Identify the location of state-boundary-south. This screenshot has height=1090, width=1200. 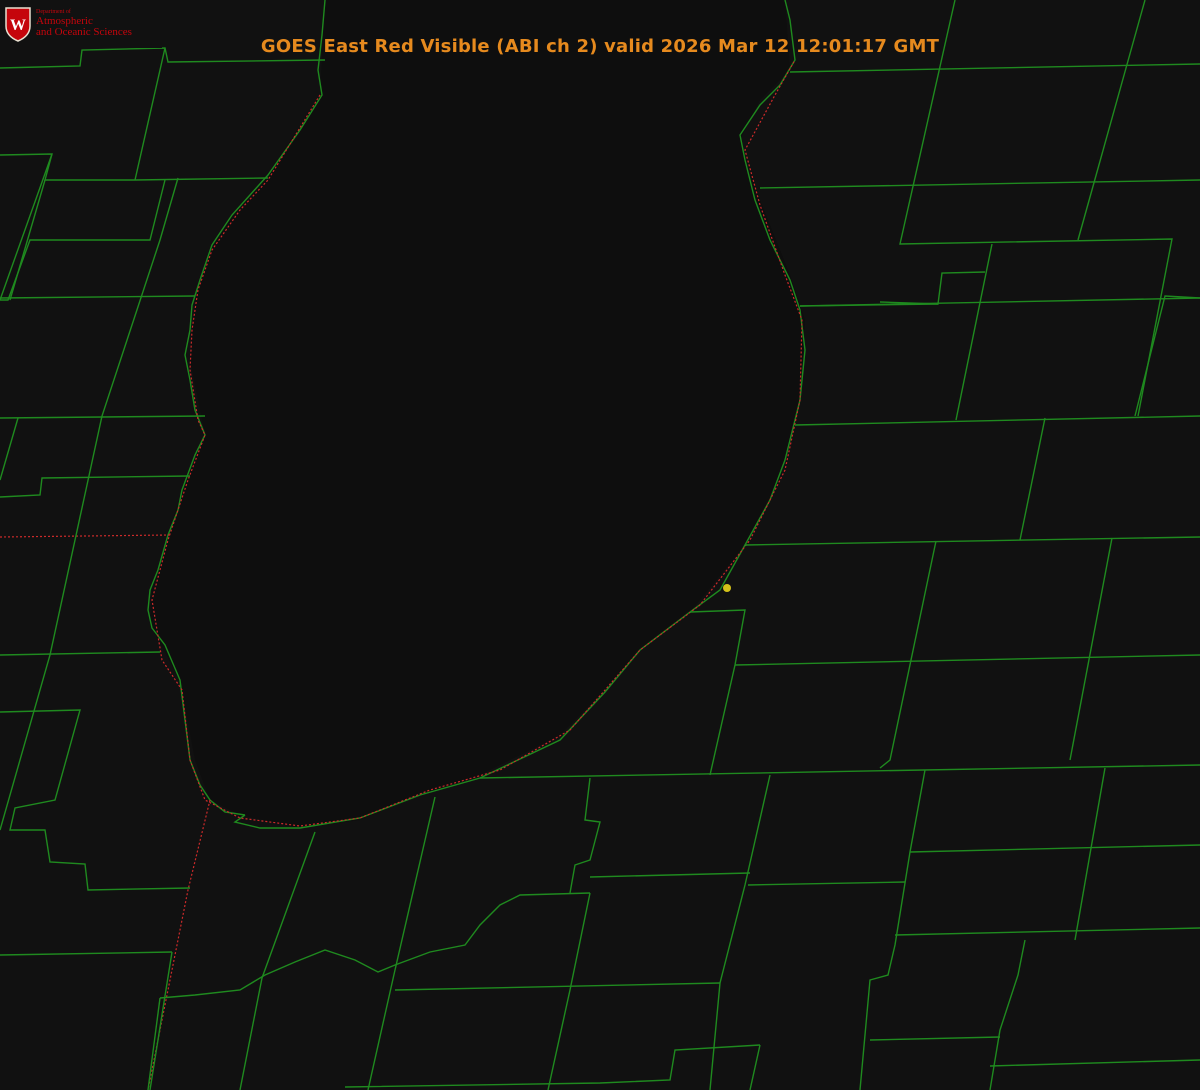
(85, 536).